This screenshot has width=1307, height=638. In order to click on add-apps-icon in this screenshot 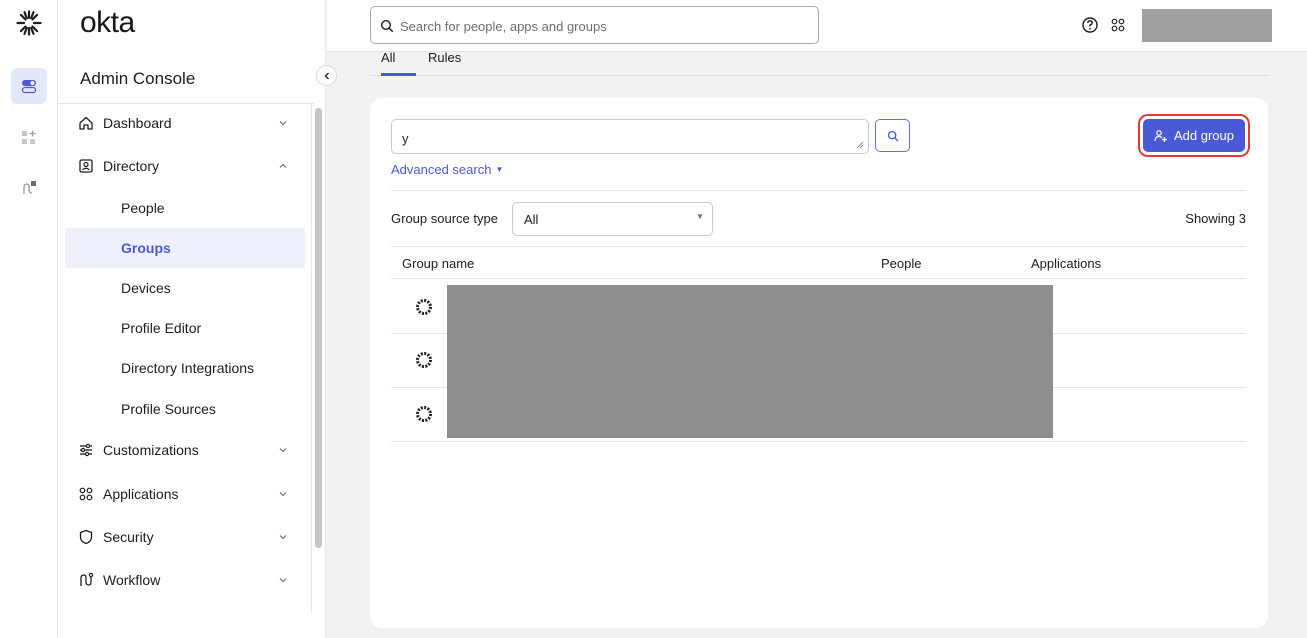, I will do `click(29, 137)`.